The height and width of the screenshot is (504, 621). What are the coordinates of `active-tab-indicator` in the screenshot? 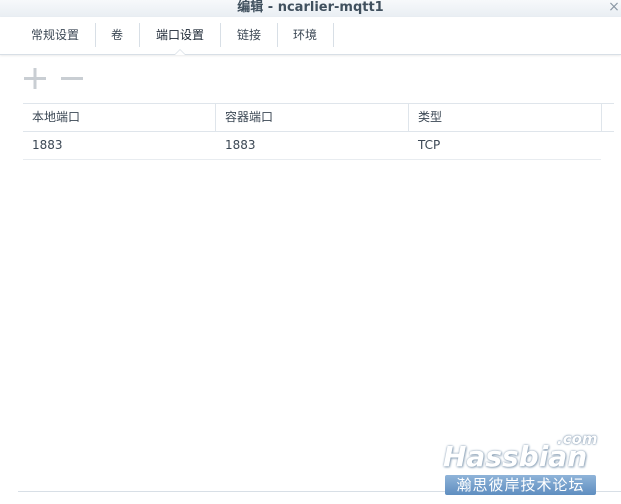 It's located at (180, 52).